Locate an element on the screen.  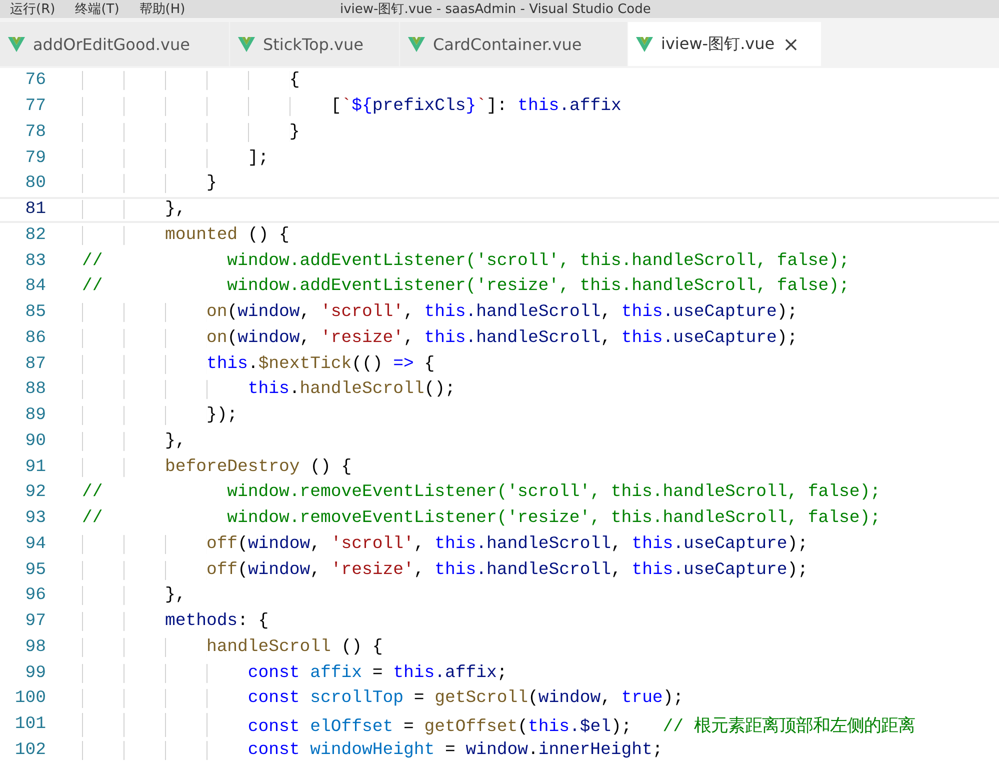
menu-item: 帮助(H) is located at coordinates (162, 9).